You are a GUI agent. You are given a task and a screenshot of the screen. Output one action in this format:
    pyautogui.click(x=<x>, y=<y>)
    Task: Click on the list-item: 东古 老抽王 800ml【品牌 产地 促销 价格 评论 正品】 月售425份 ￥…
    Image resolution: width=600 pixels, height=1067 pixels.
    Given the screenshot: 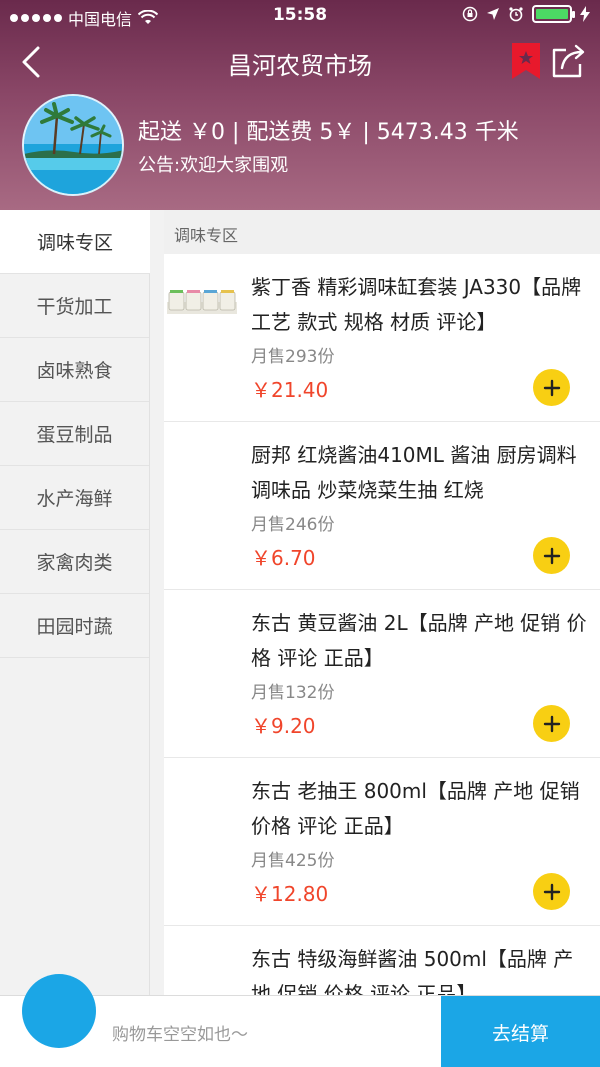 What is the action you would take?
    pyautogui.click(x=382, y=842)
    